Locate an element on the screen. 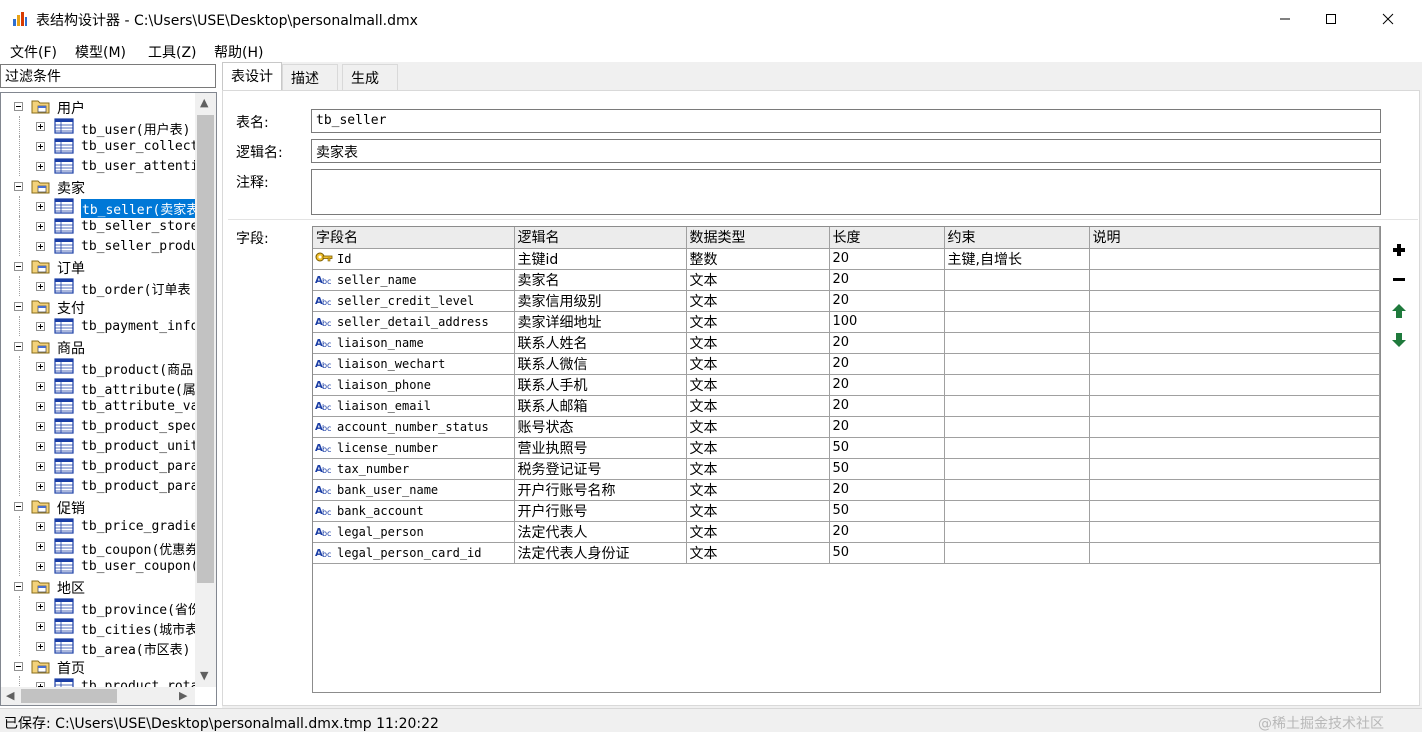  column-header-constraint: 约束 is located at coordinates (1017, 238).